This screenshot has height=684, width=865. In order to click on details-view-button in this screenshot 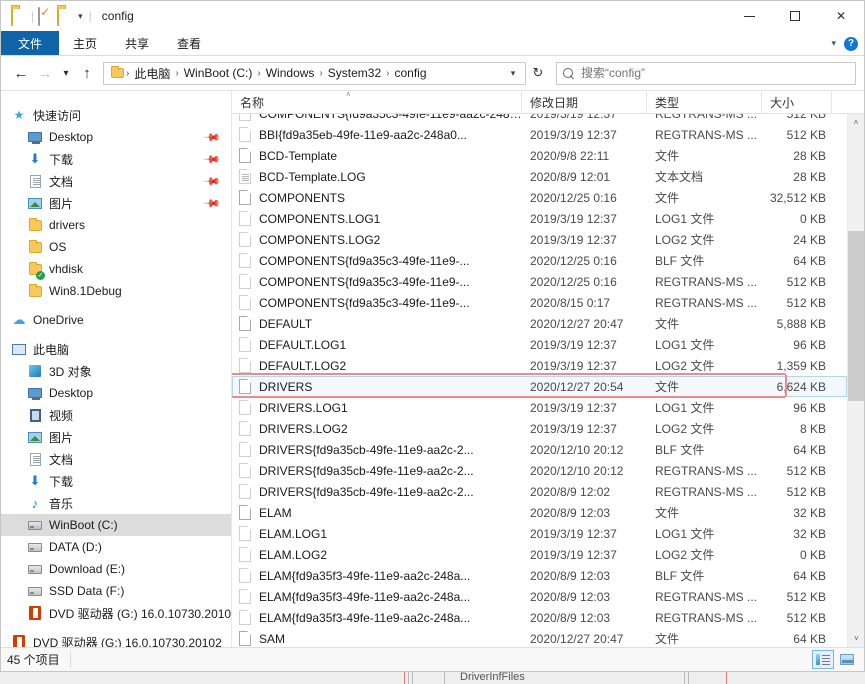, I will do `click(823, 659)`.